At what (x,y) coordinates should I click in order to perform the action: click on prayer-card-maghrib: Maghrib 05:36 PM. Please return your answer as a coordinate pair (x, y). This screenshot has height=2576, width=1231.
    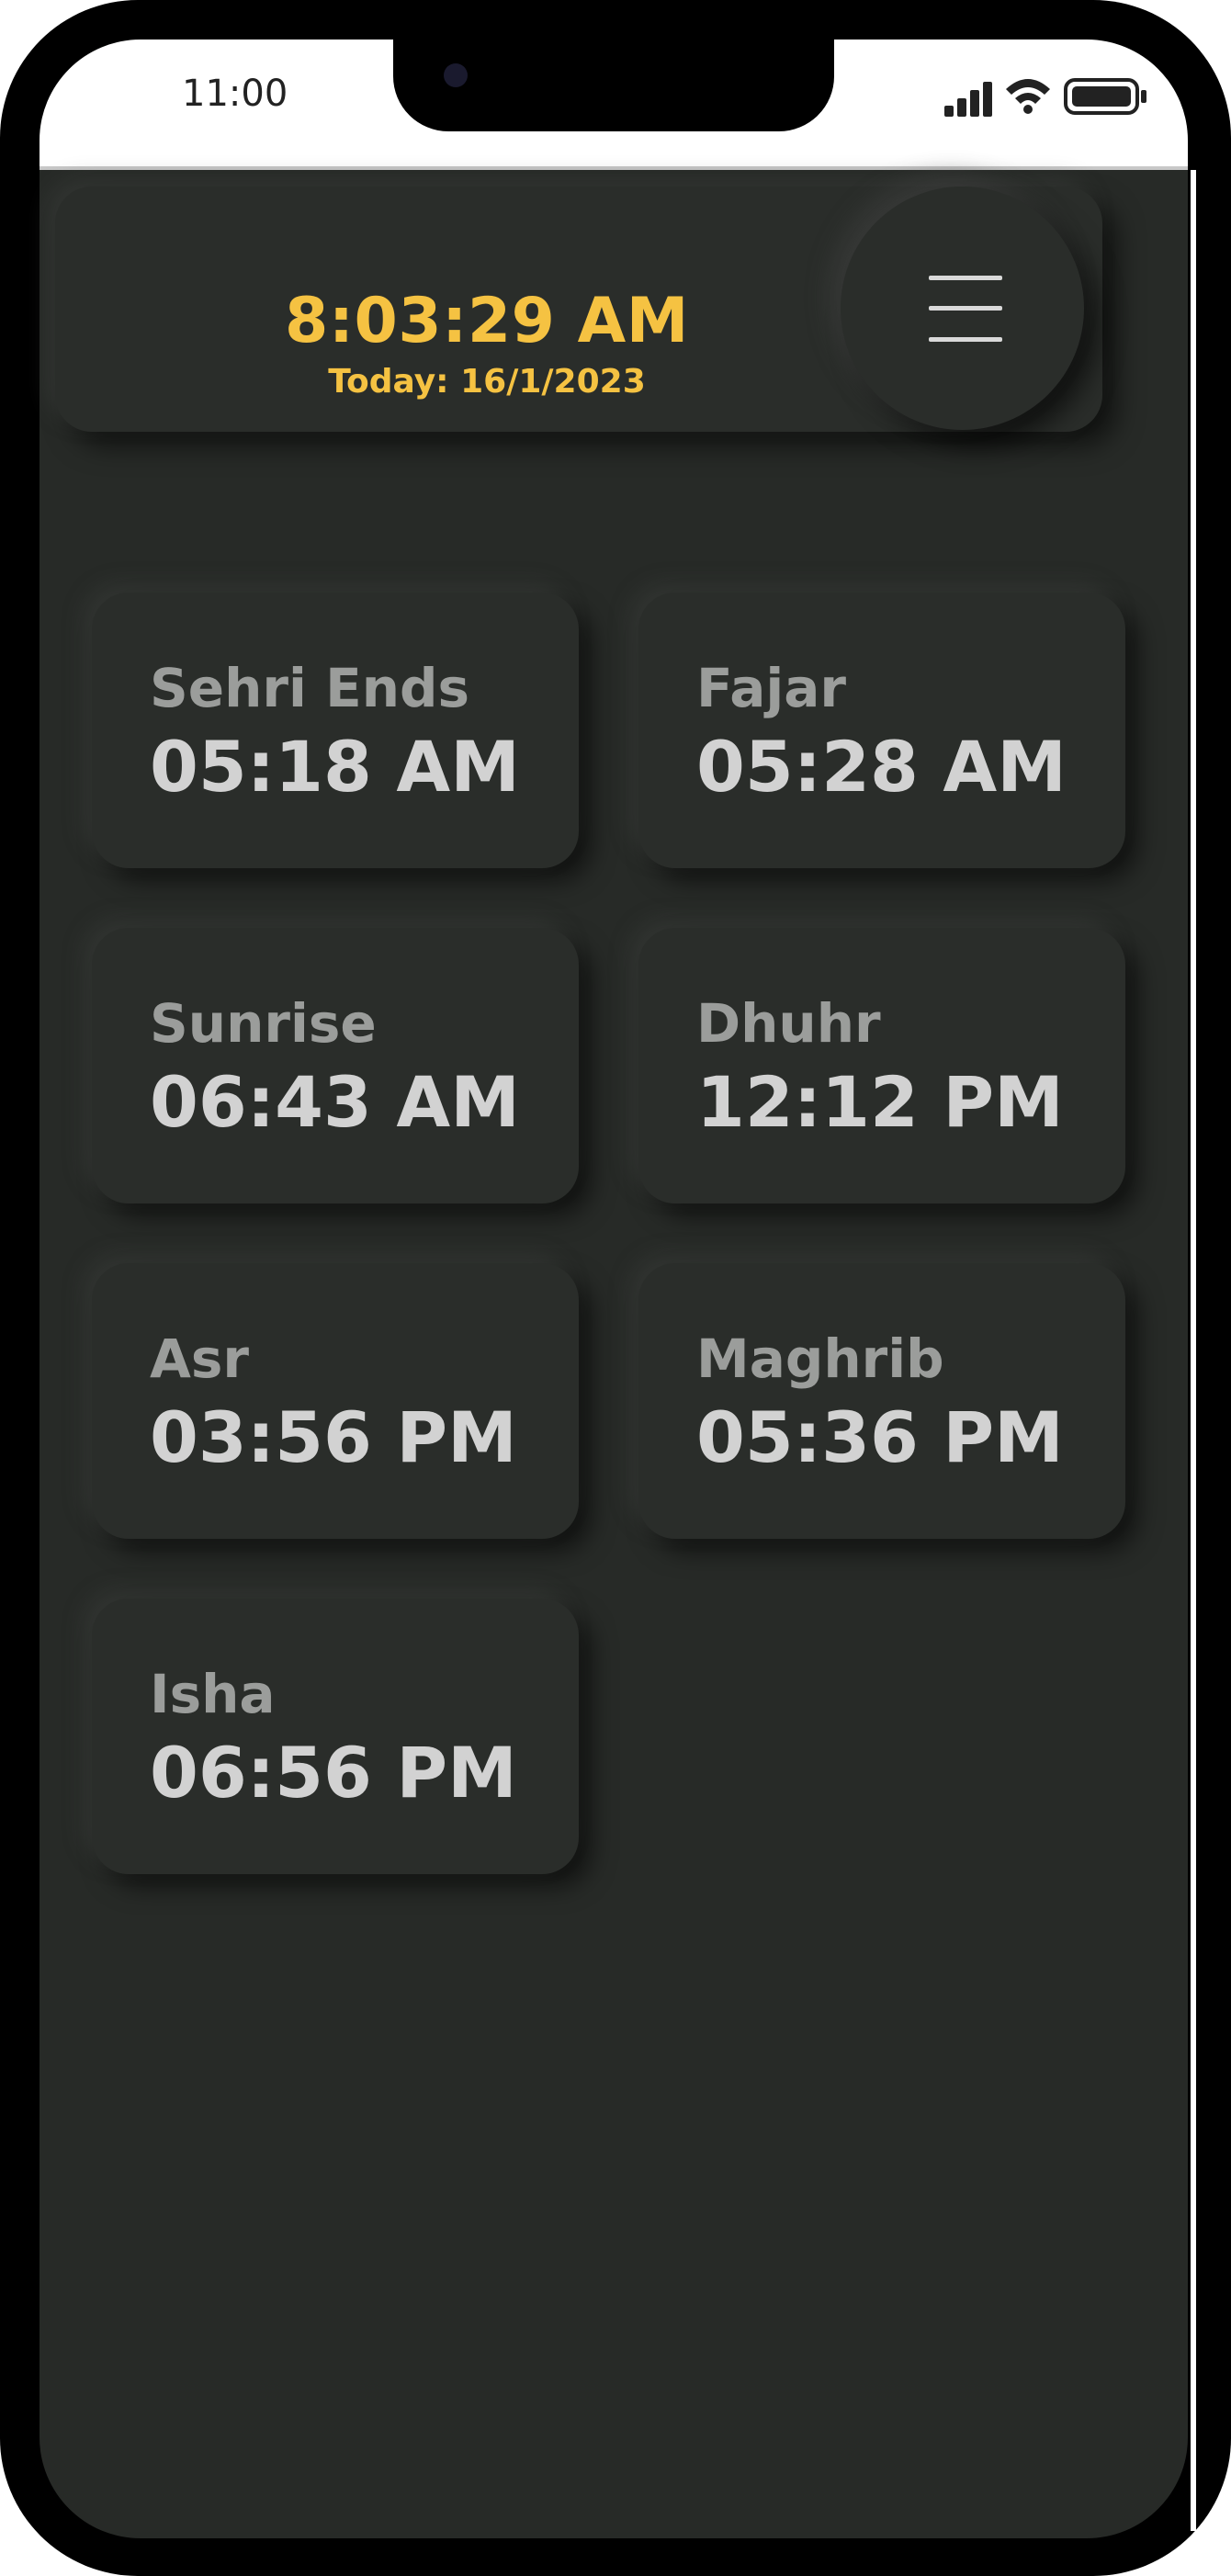
    Looking at the image, I should click on (881, 1401).